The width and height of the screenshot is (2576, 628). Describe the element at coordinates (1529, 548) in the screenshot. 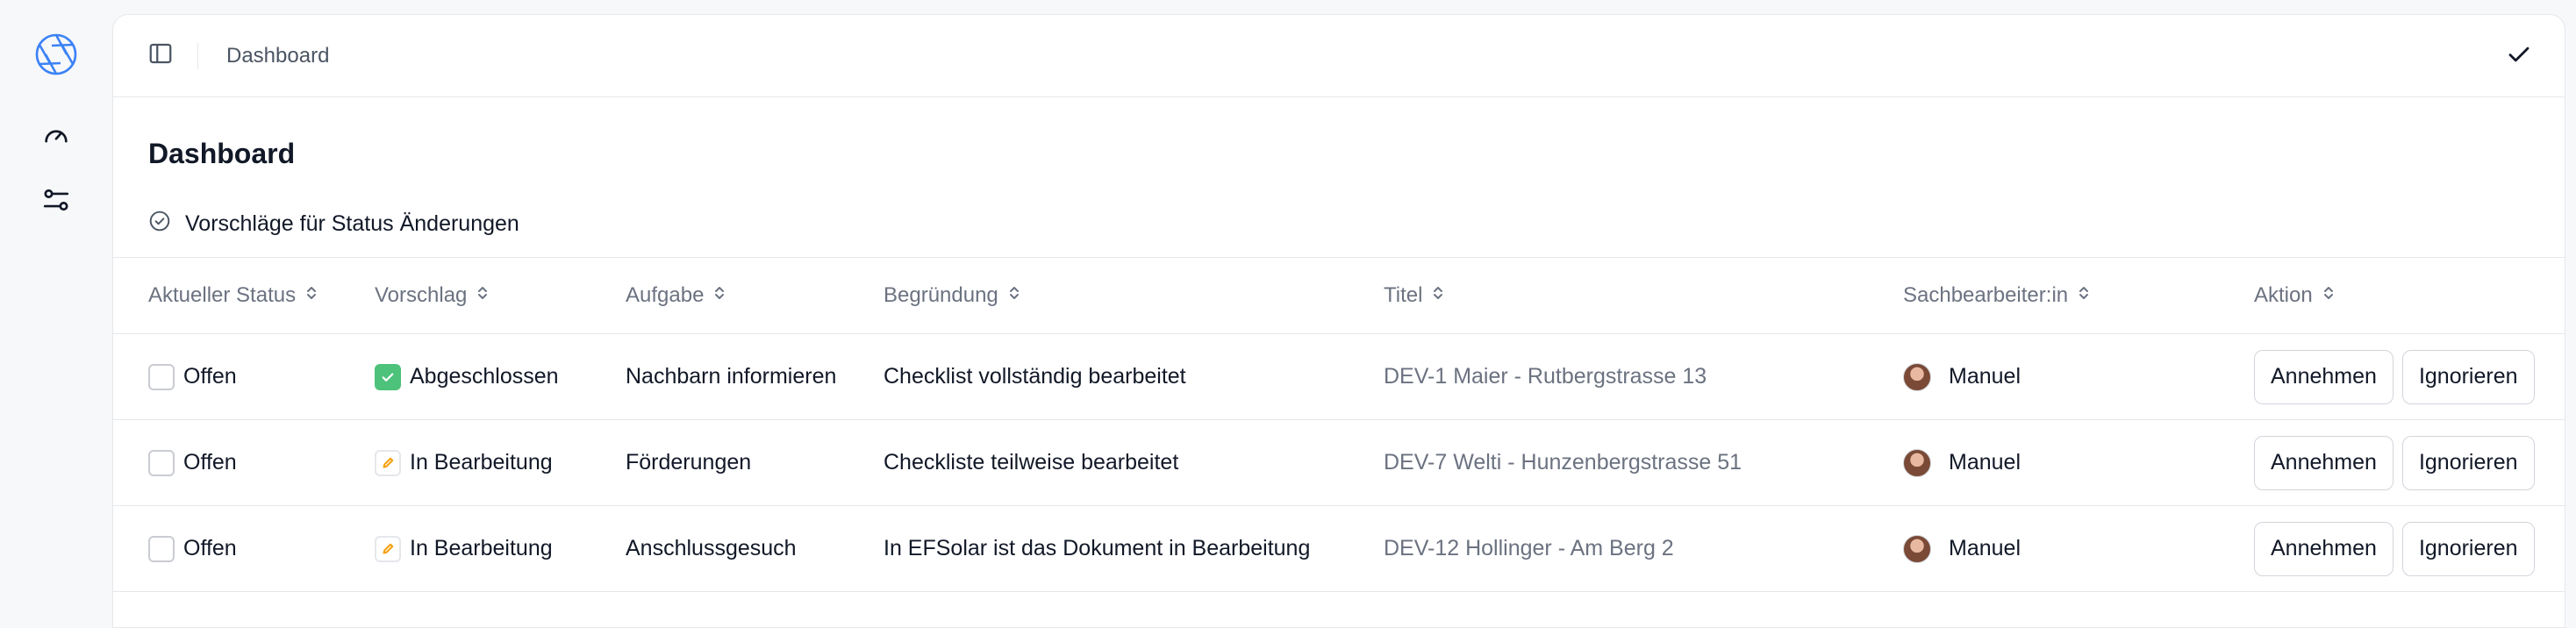

I see `titel-link: DEV-12 Hollinger - Am Berg 2` at that location.